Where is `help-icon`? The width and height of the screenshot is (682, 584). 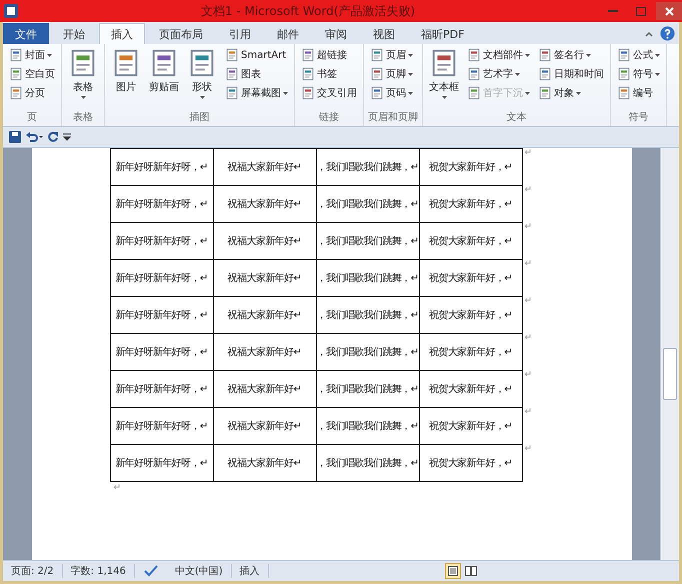 help-icon is located at coordinates (667, 33).